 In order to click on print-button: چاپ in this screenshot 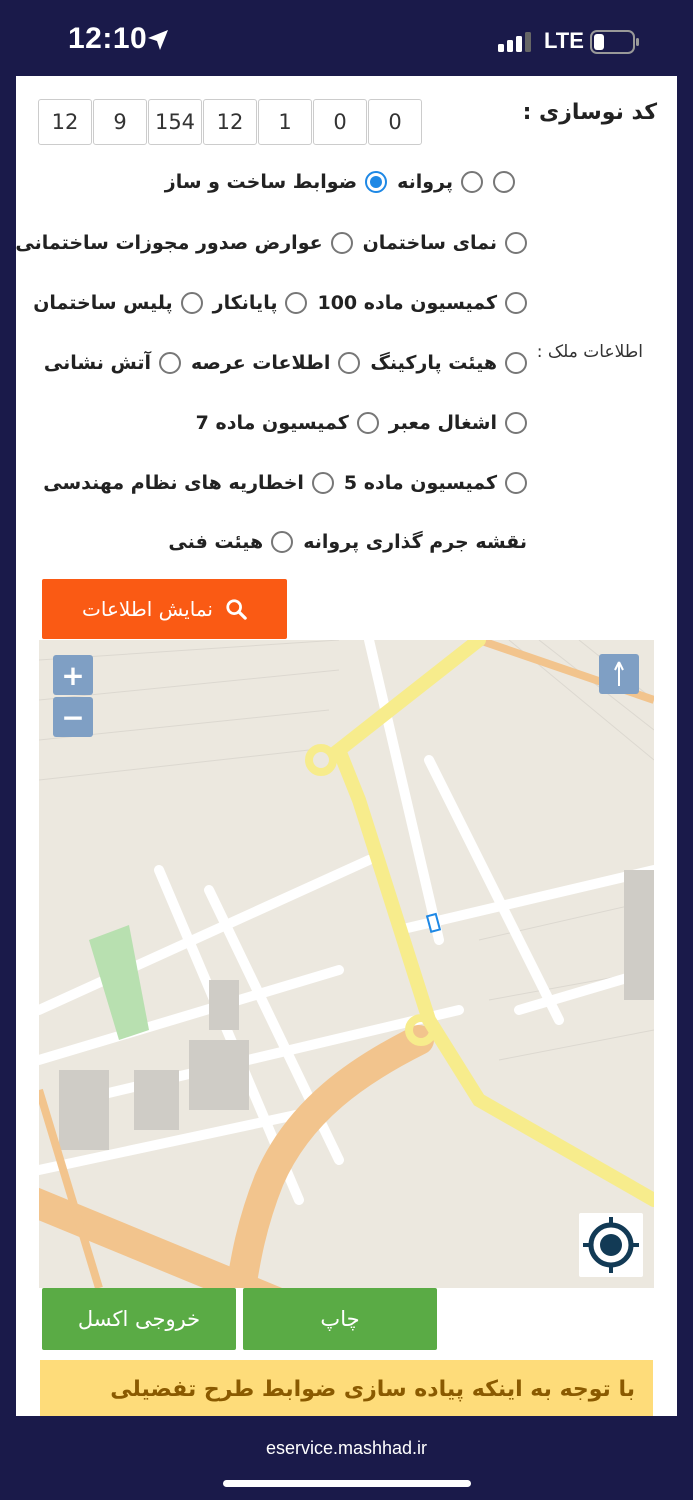, I will do `click(340, 1319)`.